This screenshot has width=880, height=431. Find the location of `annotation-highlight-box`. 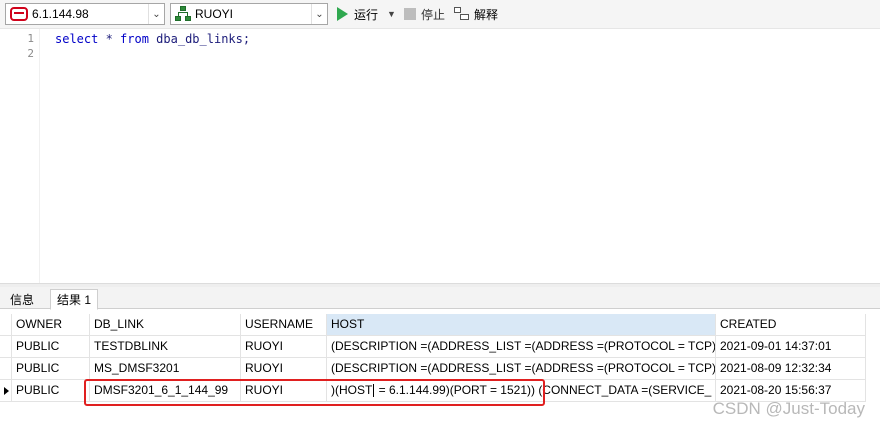

annotation-highlight-box is located at coordinates (314, 392).